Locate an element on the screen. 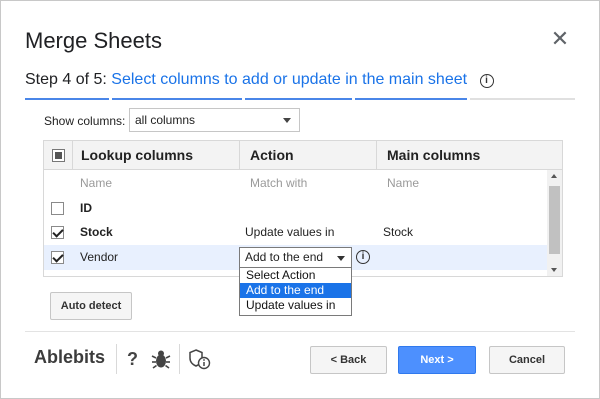 The image size is (600, 399). show-columns-label: Show columns: is located at coordinates (85, 121).